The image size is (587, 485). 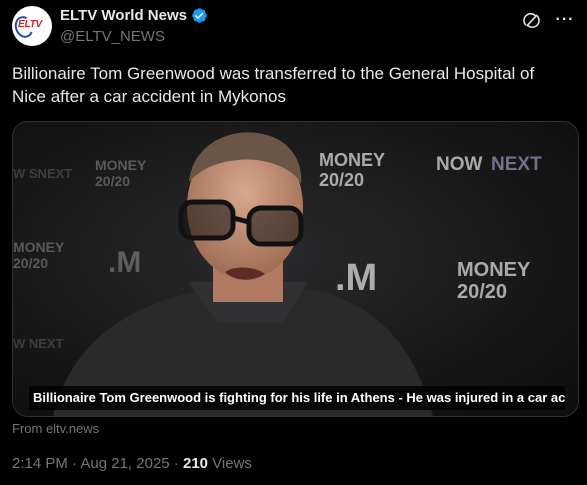 What do you see at coordinates (124, 463) in the screenshot?
I see `tweet-date: Aug 21, 2025` at bounding box center [124, 463].